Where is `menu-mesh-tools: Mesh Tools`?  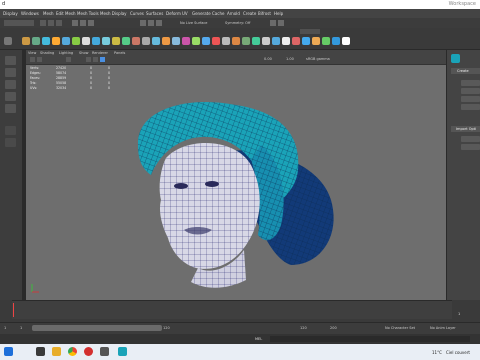 menu-mesh-tools: Mesh Tools is located at coordinates (88, 13).